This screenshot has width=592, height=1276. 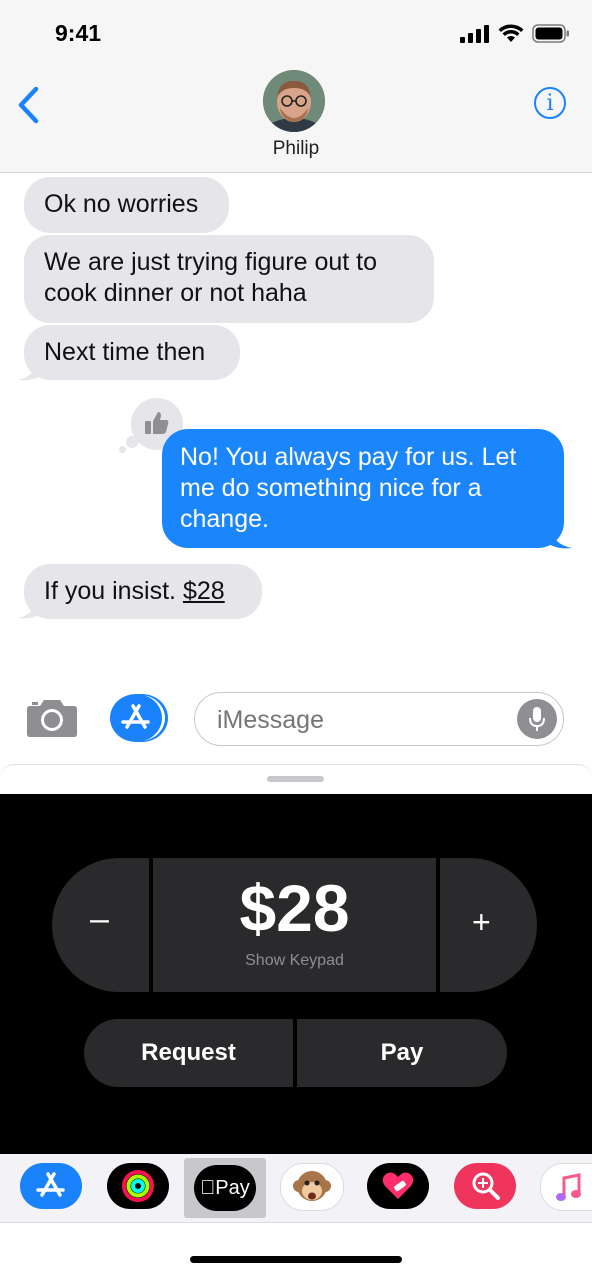 I want to click on apple-pay-app-selected: Pay, so click(x=225, y=1188).